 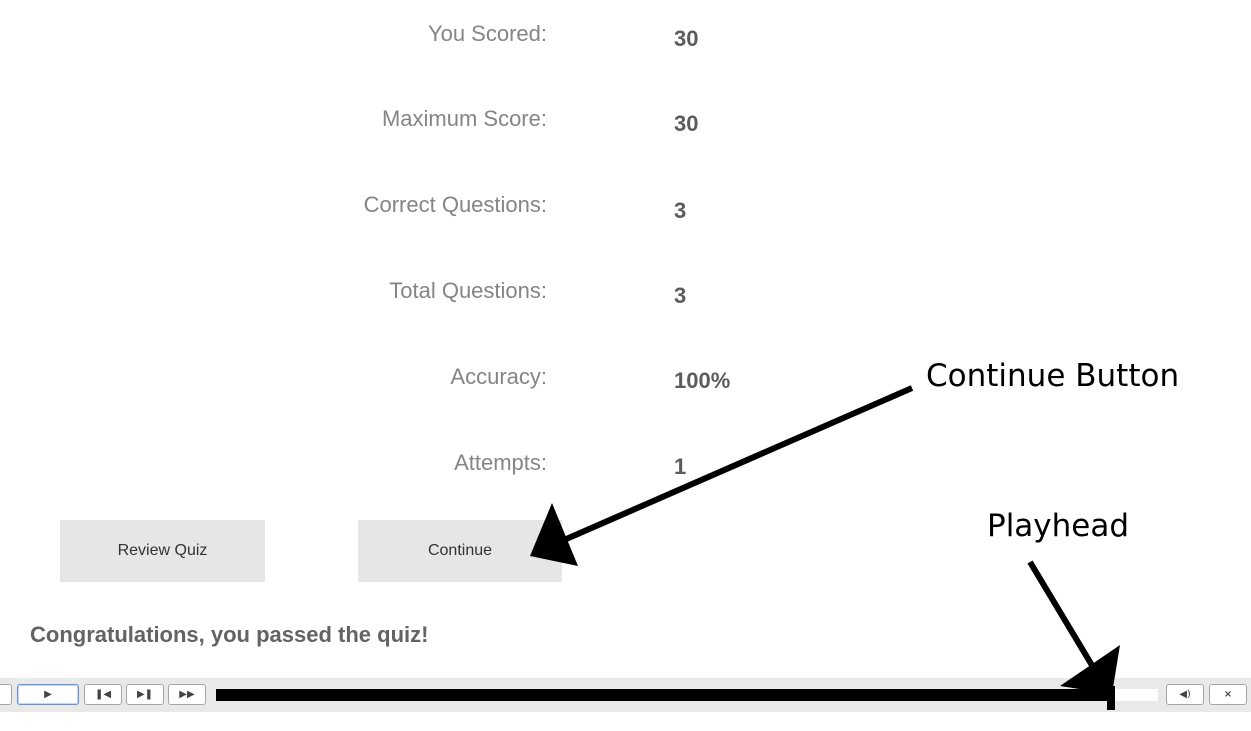 What do you see at coordinates (738, 464) in the screenshot?
I see `continue-arrow-line` at bounding box center [738, 464].